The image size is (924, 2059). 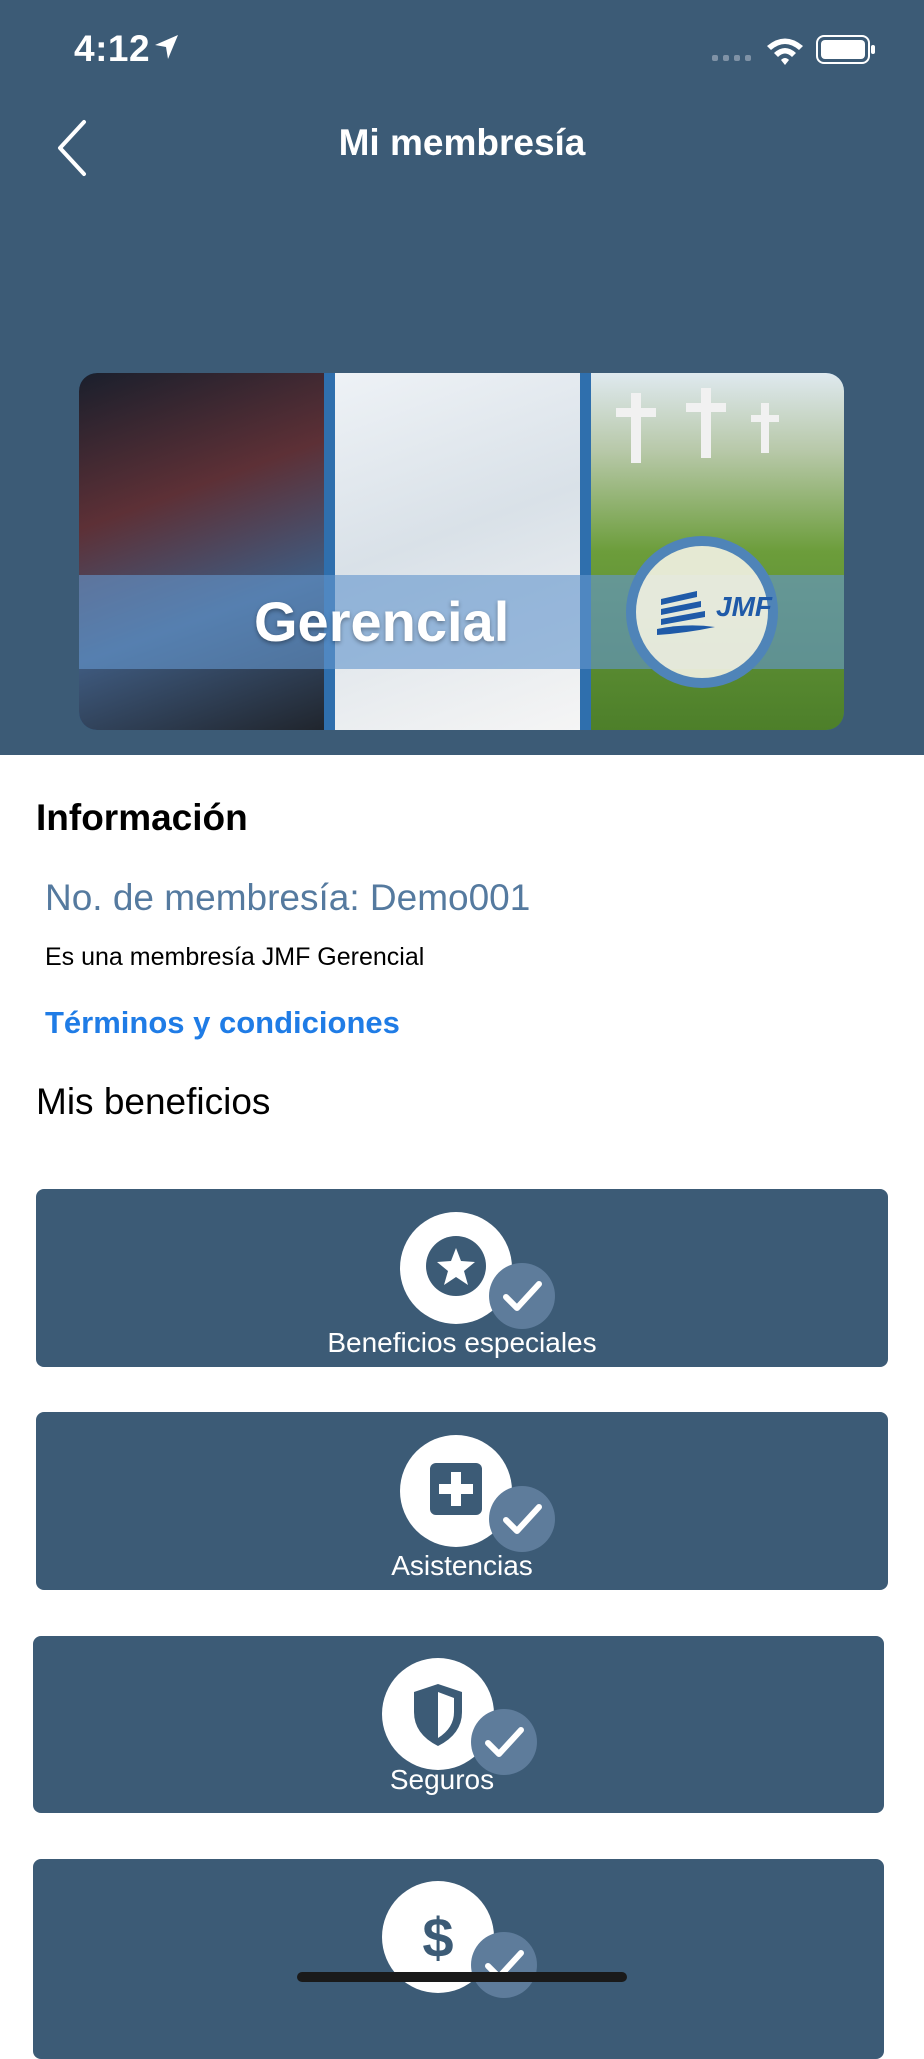 What do you see at coordinates (462, 1977) in the screenshot?
I see `home-indicator` at bounding box center [462, 1977].